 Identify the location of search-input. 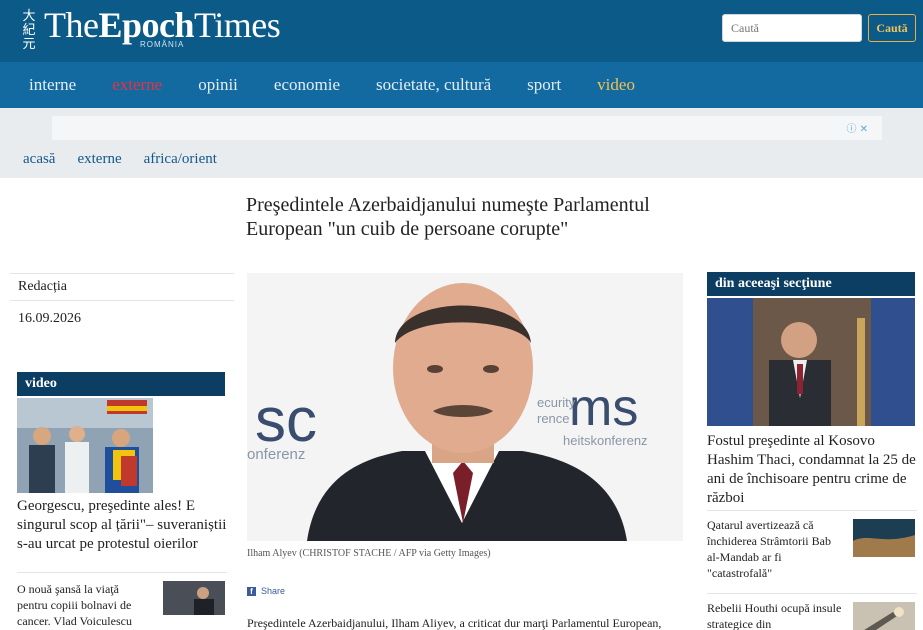
(792, 28).